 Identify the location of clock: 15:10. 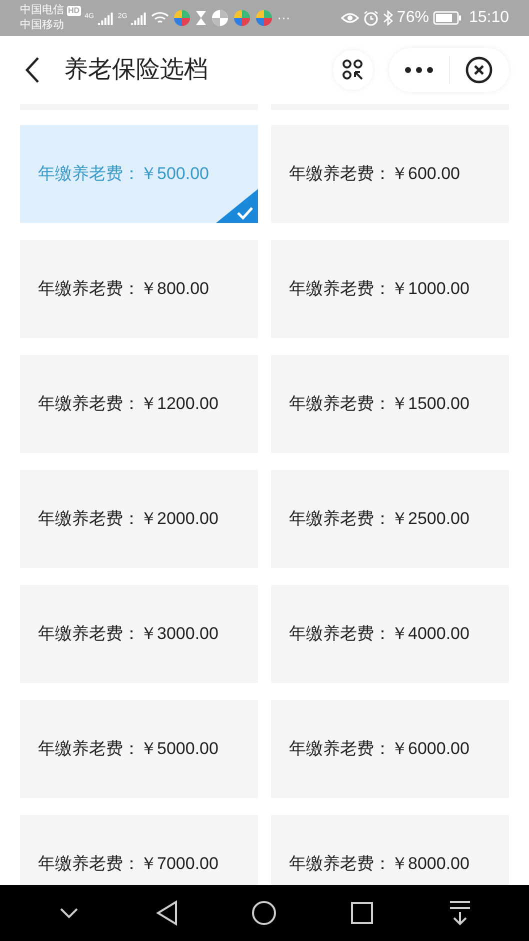
(488, 18).